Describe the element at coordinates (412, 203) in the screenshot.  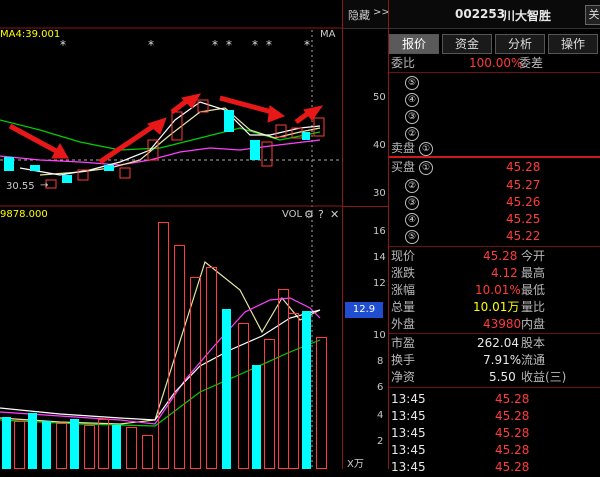
I see `buy-level-index: ③` at that location.